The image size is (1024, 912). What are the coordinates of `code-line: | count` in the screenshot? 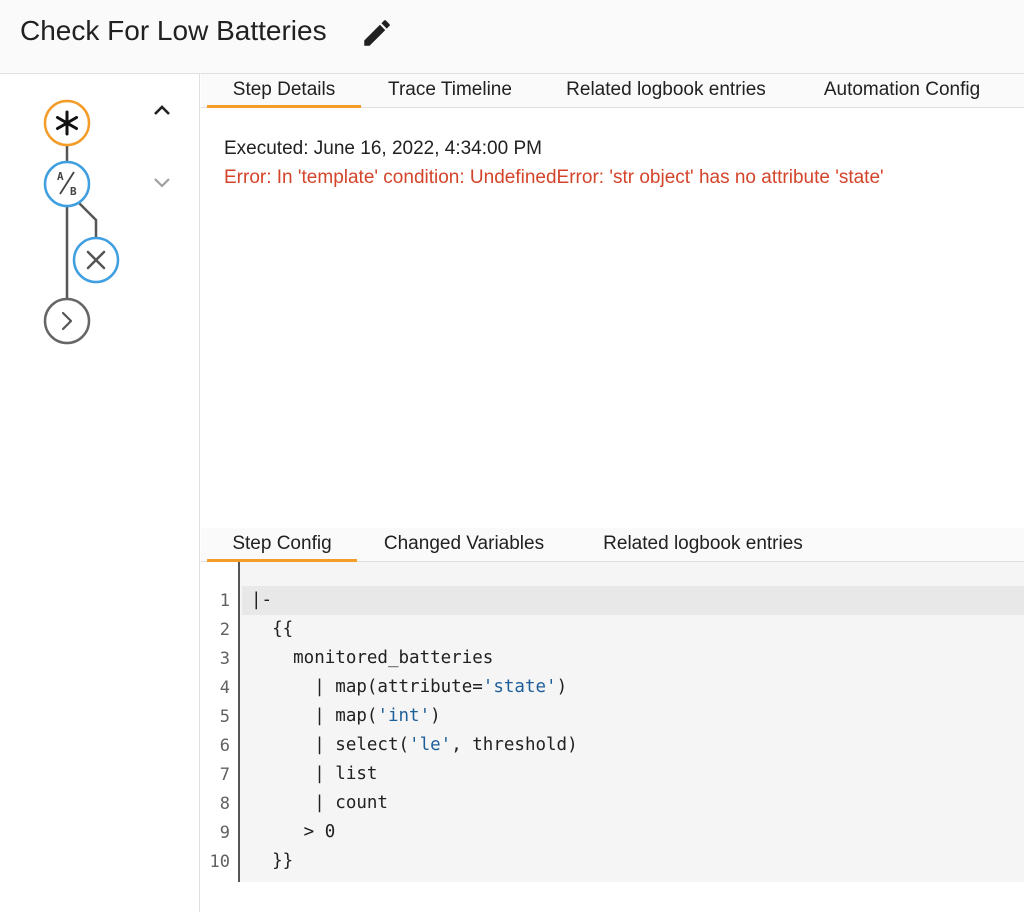 It's located at (319, 803).